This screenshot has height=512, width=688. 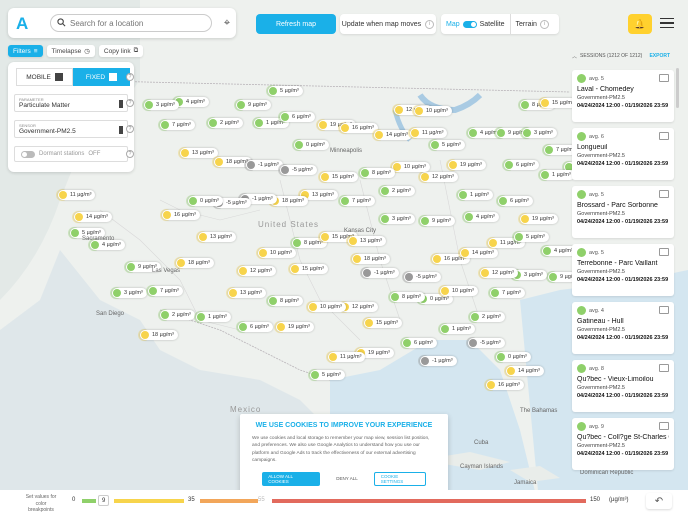 What do you see at coordinates (659, 56) in the screenshot?
I see `export-button: EXPORT` at bounding box center [659, 56].